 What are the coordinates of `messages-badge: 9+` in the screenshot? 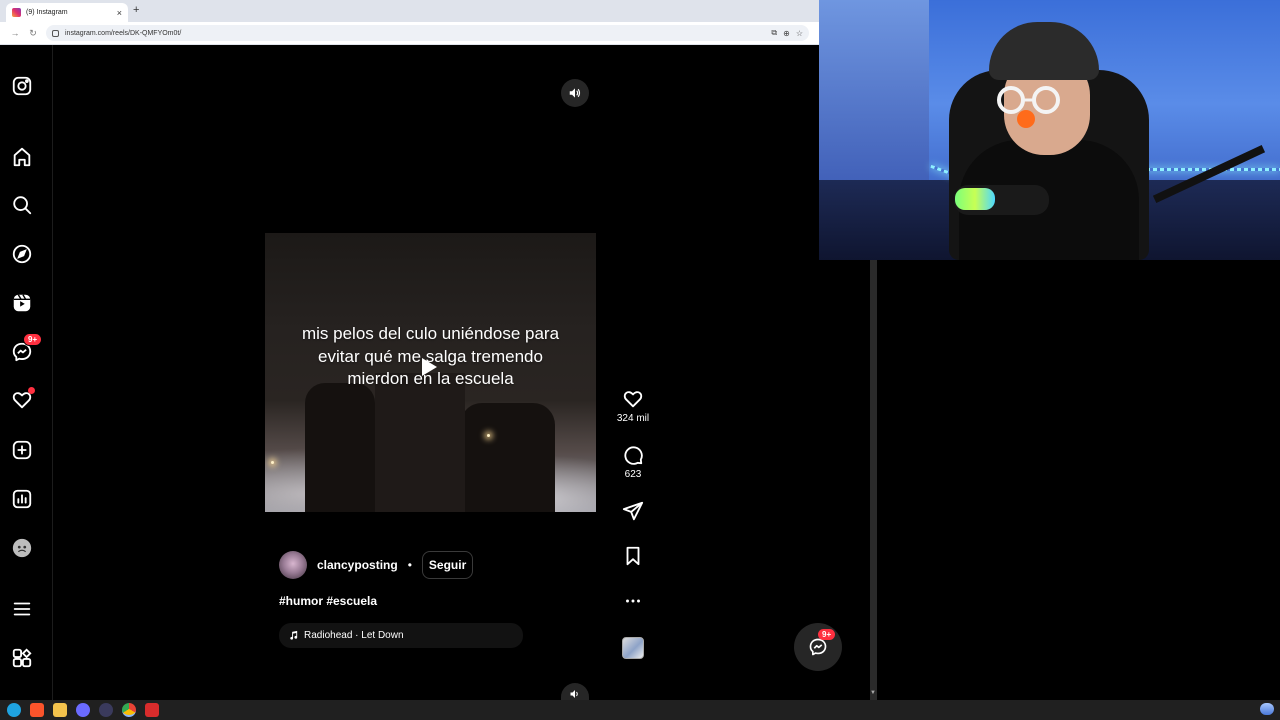 It's located at (33, 339).